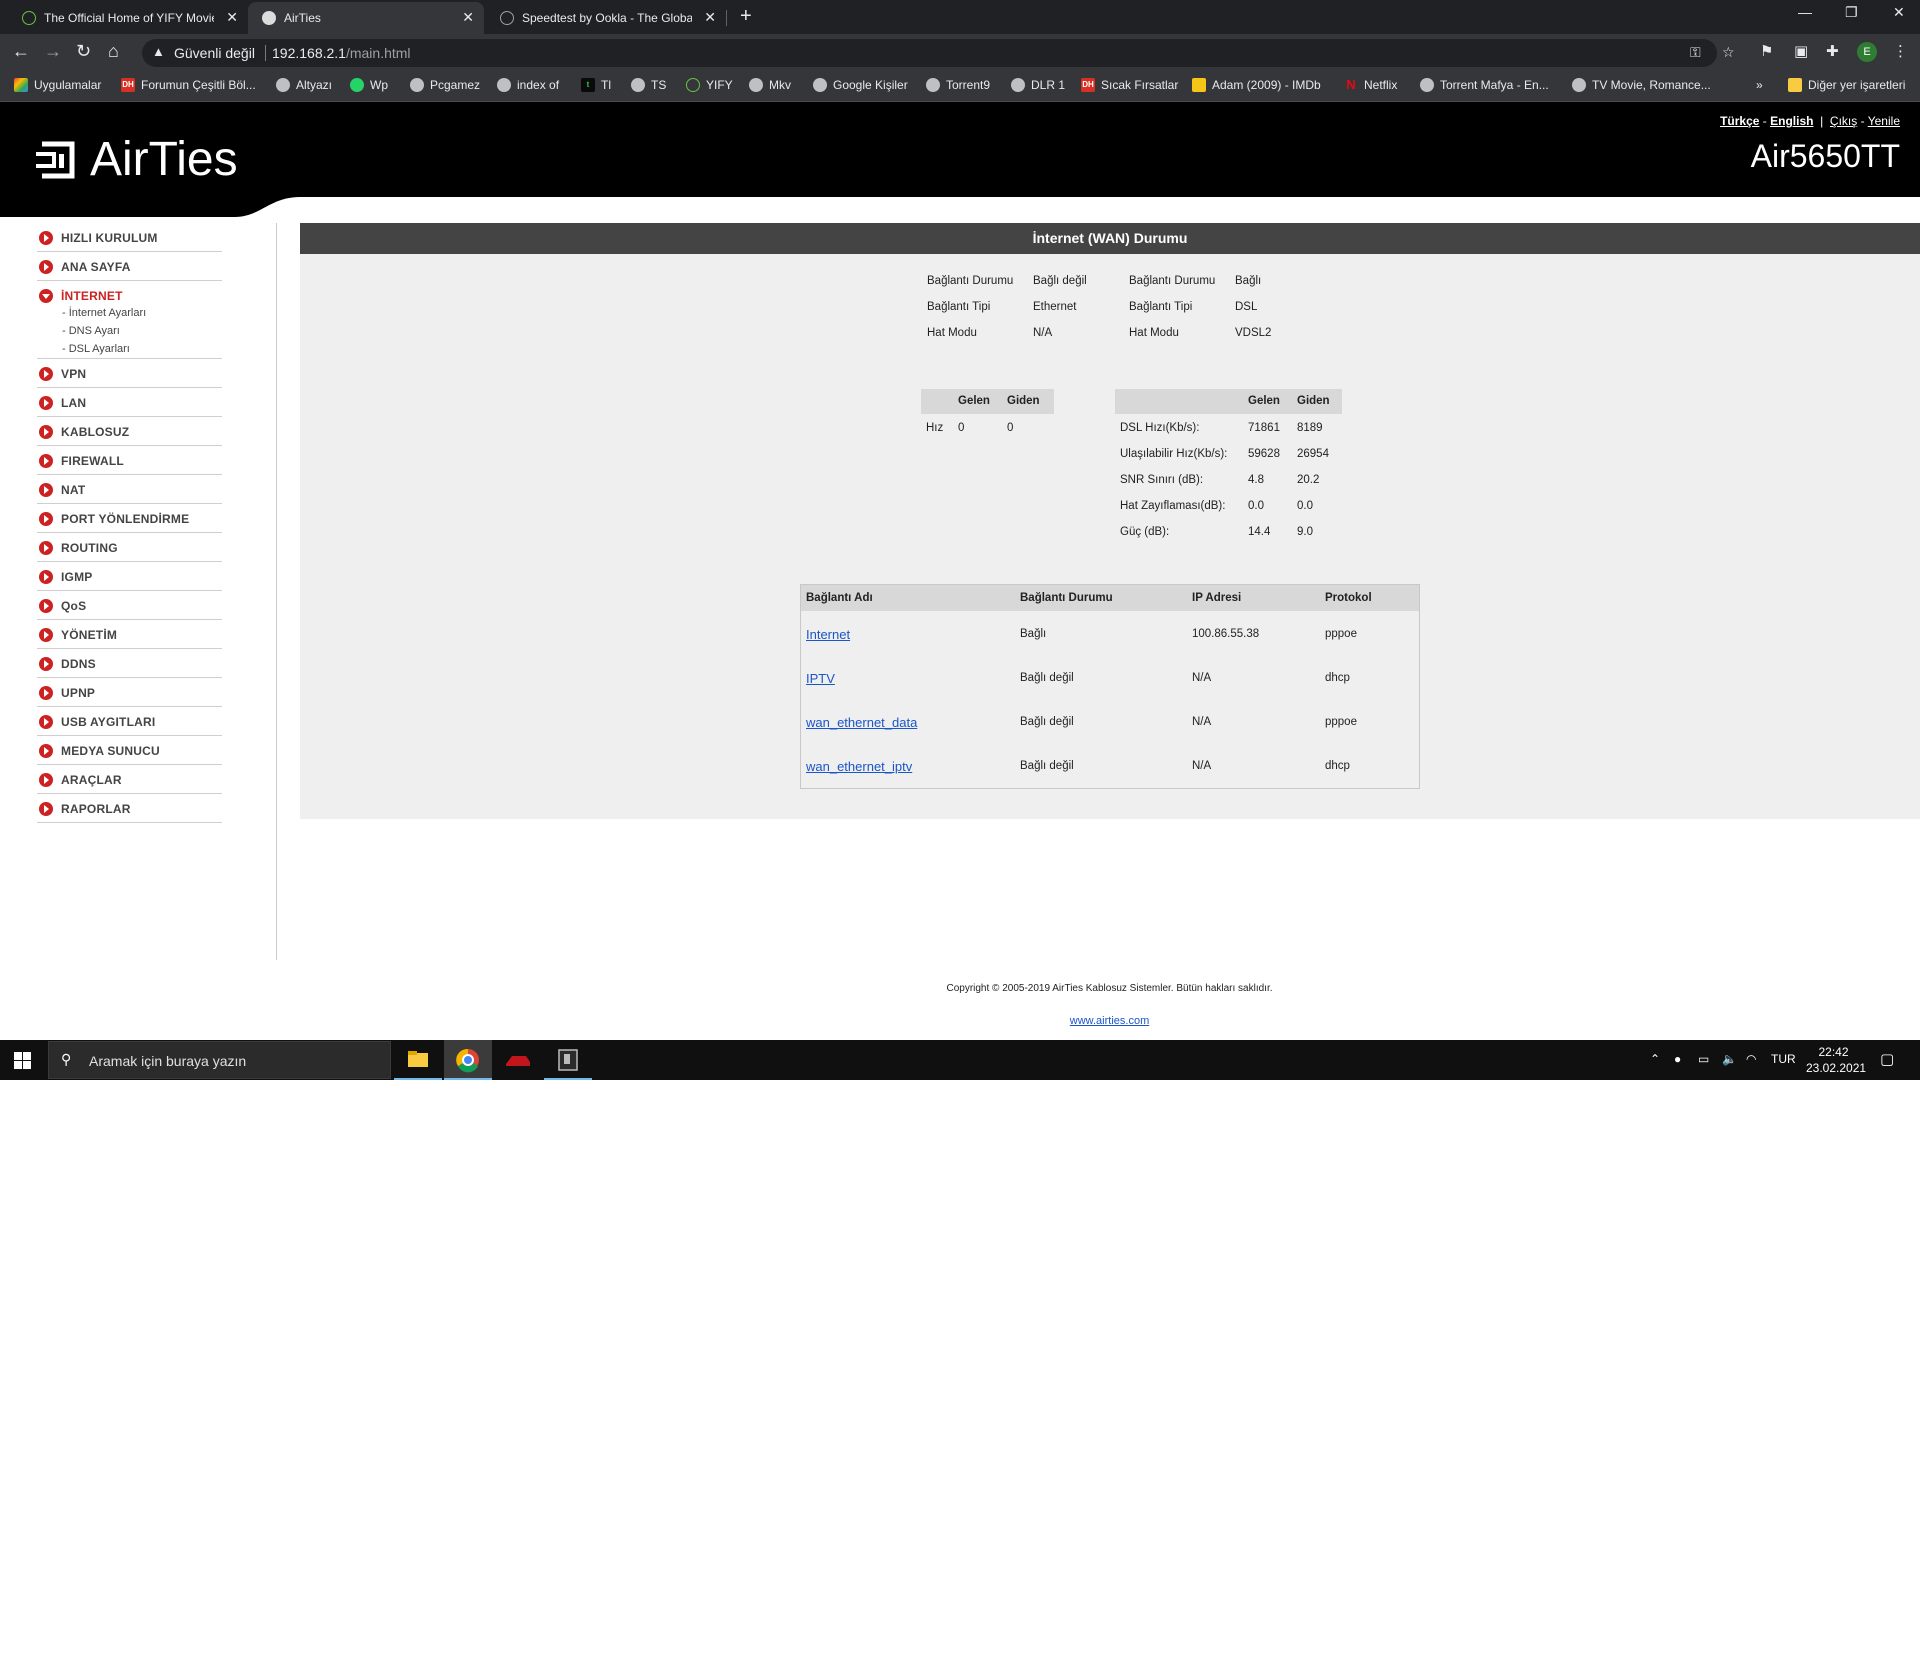 This screenshot has width=1920, height=1671. Describe the element at coordinates (648, 85) in the screenshot. I see `bookmark-item: TS` at that location.